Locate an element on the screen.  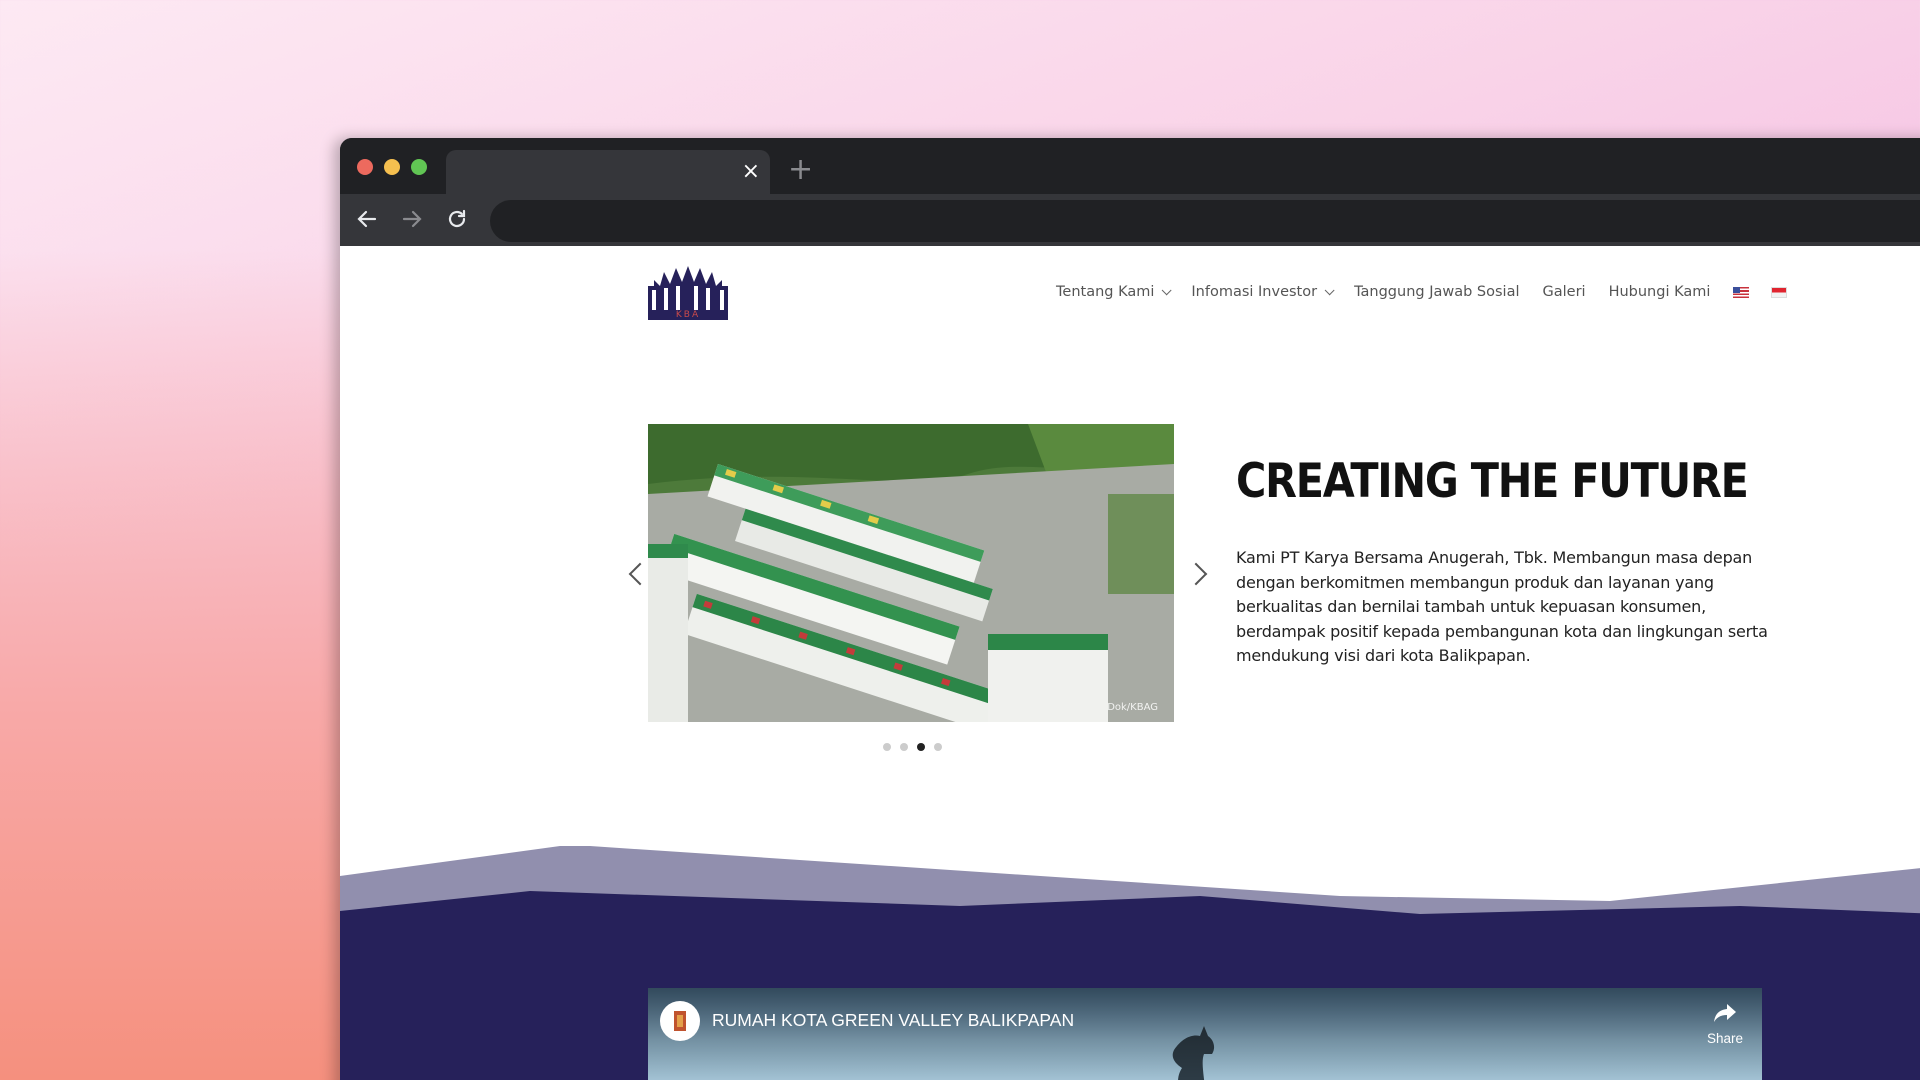
browser-toolbar is located at coordinates (1130, 220).